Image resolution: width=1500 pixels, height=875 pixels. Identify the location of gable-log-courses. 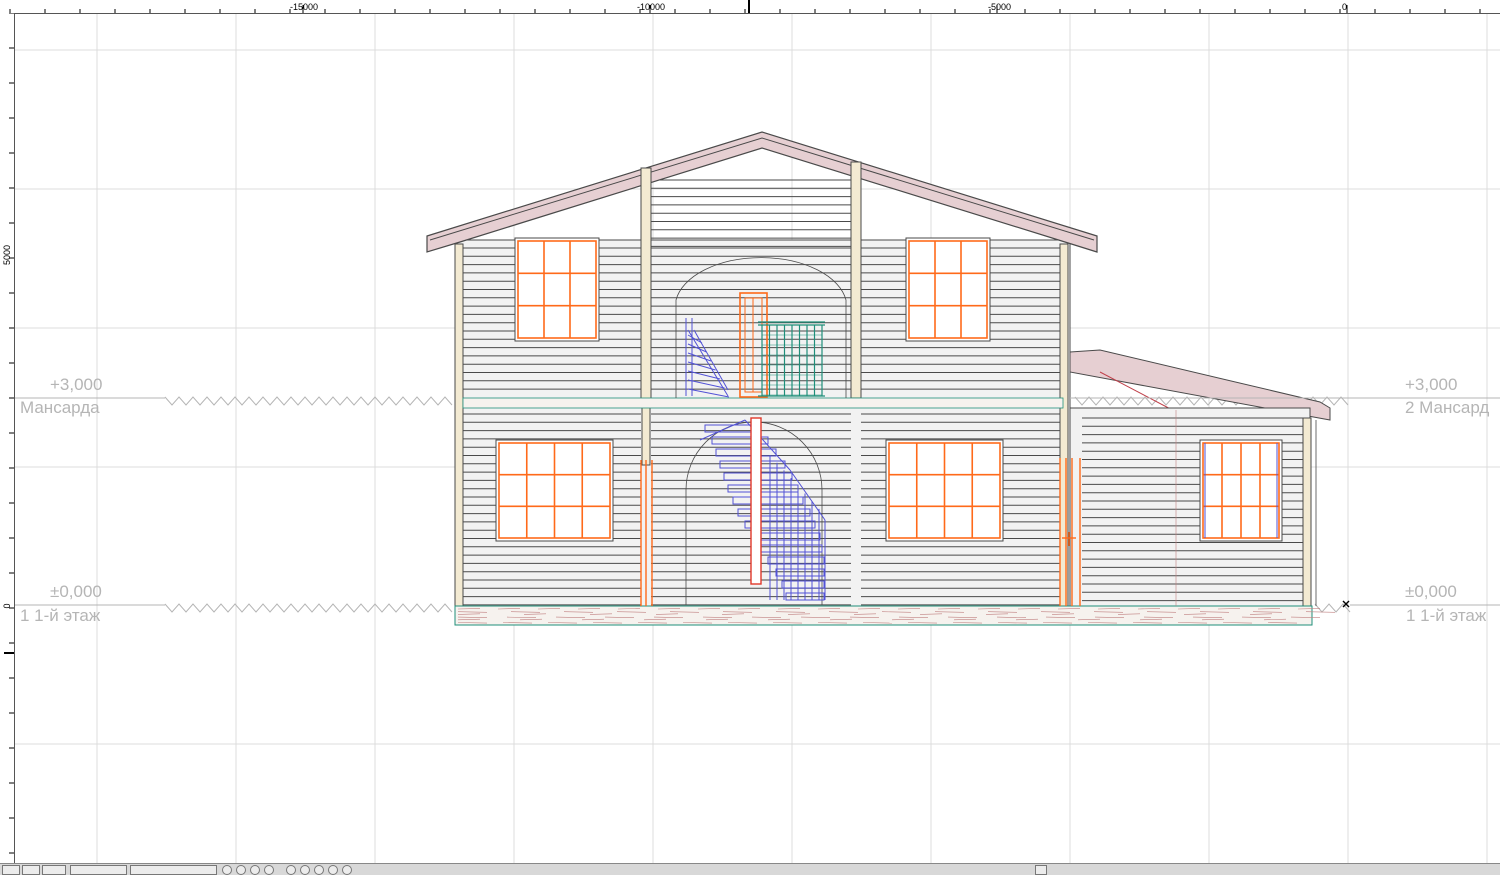
(751, 213).